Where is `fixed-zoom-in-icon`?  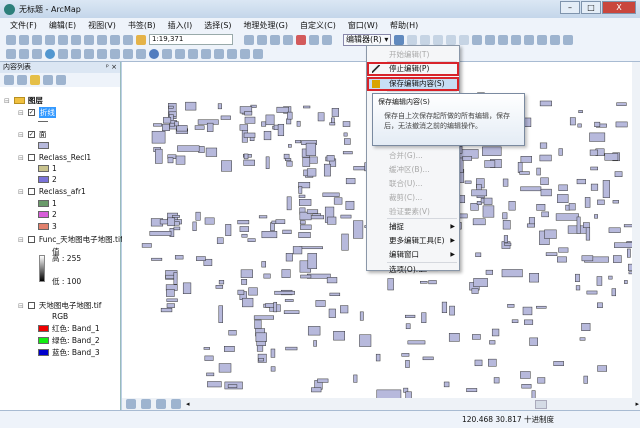 fixed-zoom-in-icon is located at coordinates (63, 54).